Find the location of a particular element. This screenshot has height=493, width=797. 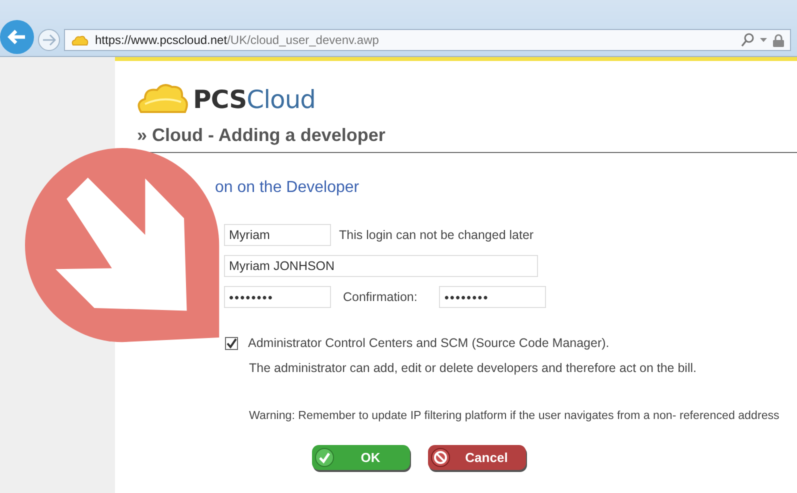

dropdown-icon is located at coordinates (763, 40).